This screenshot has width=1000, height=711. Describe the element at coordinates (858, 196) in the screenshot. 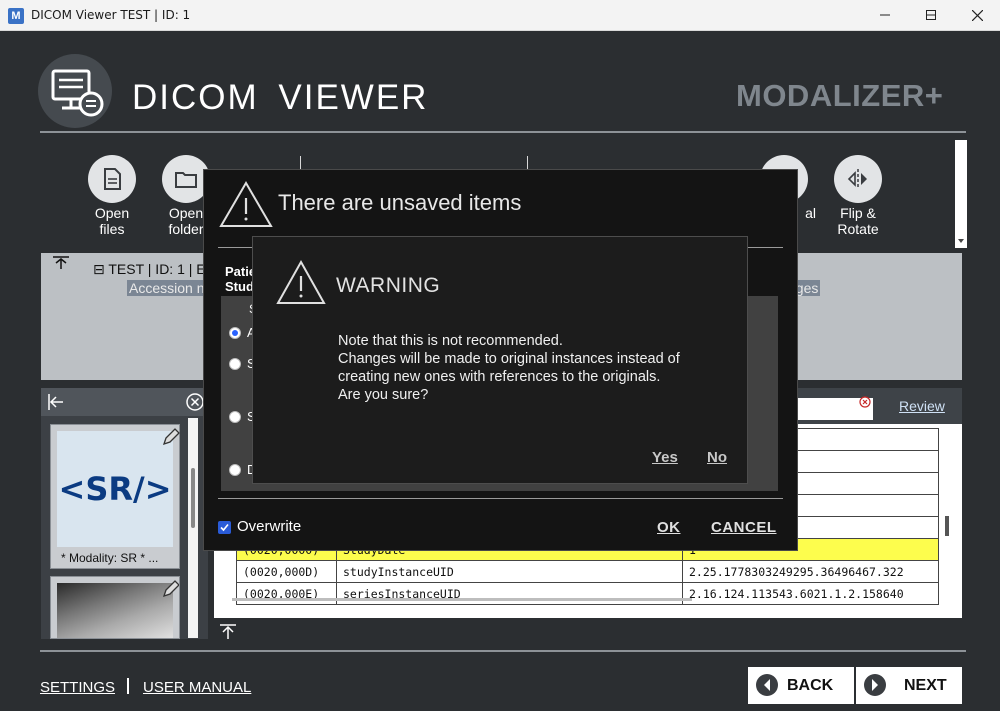

I see `flip-rotate-button: Flip & Rotate` at that location.